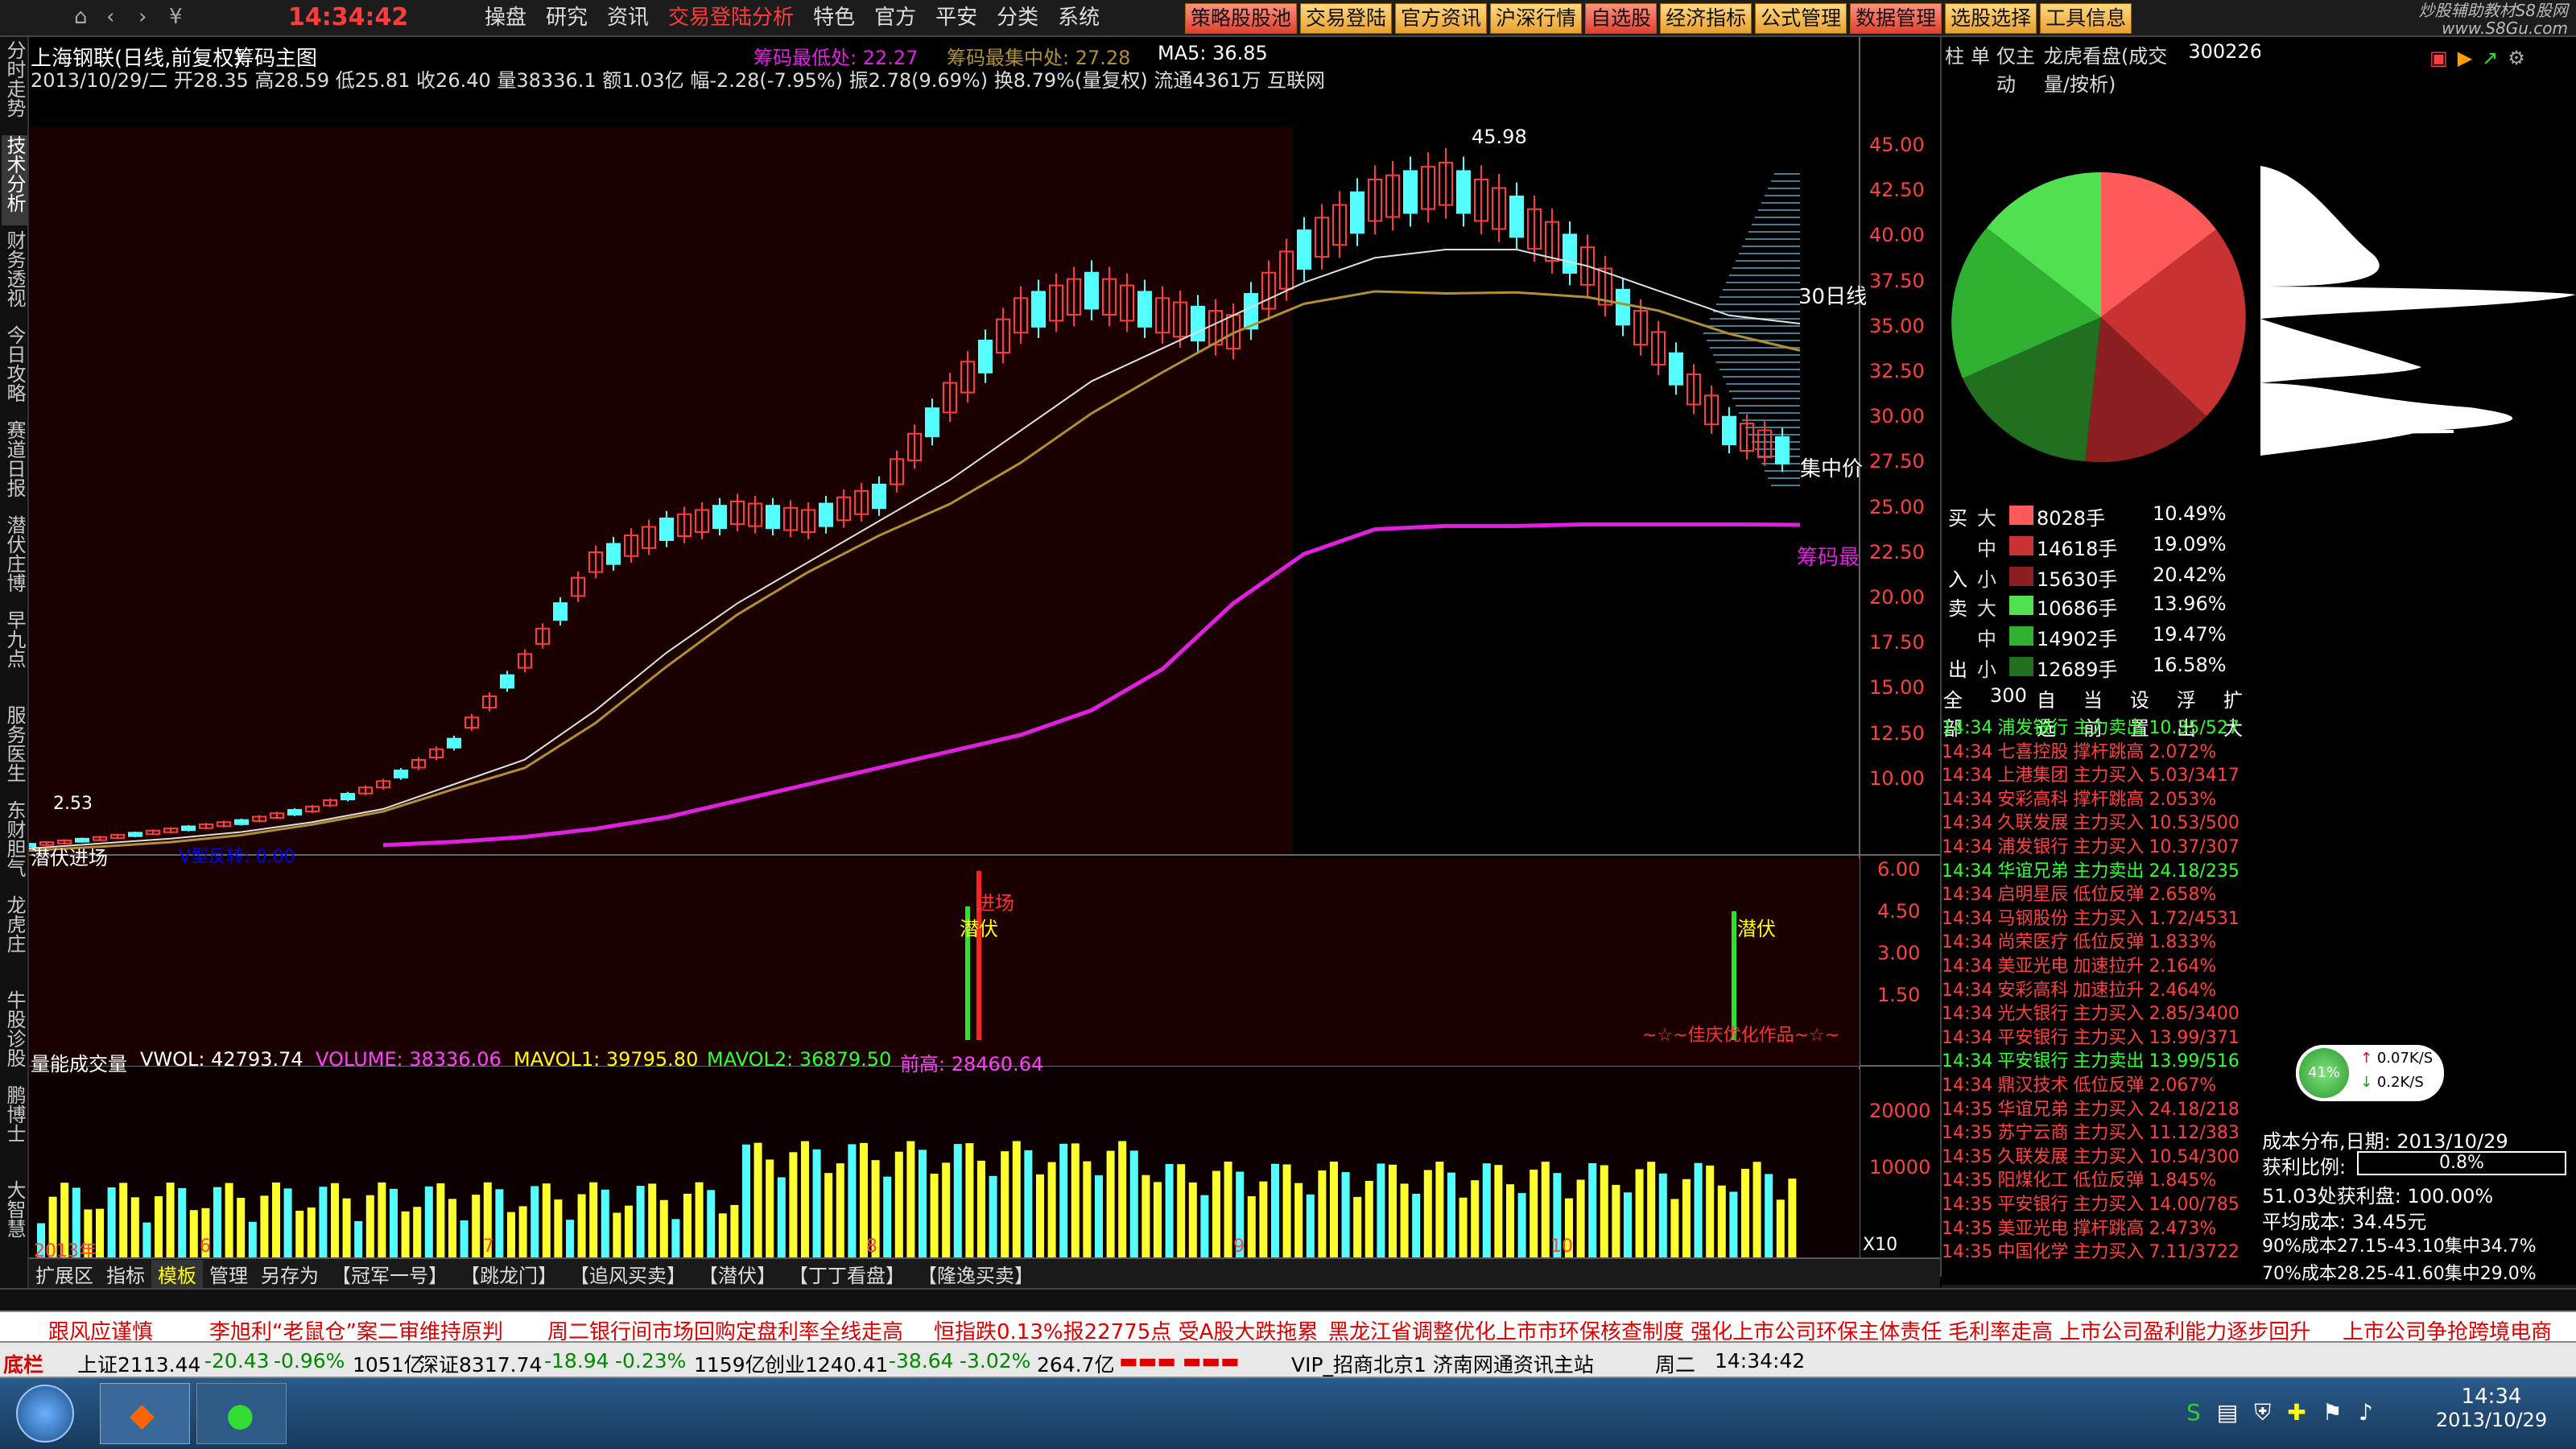  Describe the element at coordinates (2366, 1412) in the screenshot. I see `tray-volume-icon: ♪` at that location.